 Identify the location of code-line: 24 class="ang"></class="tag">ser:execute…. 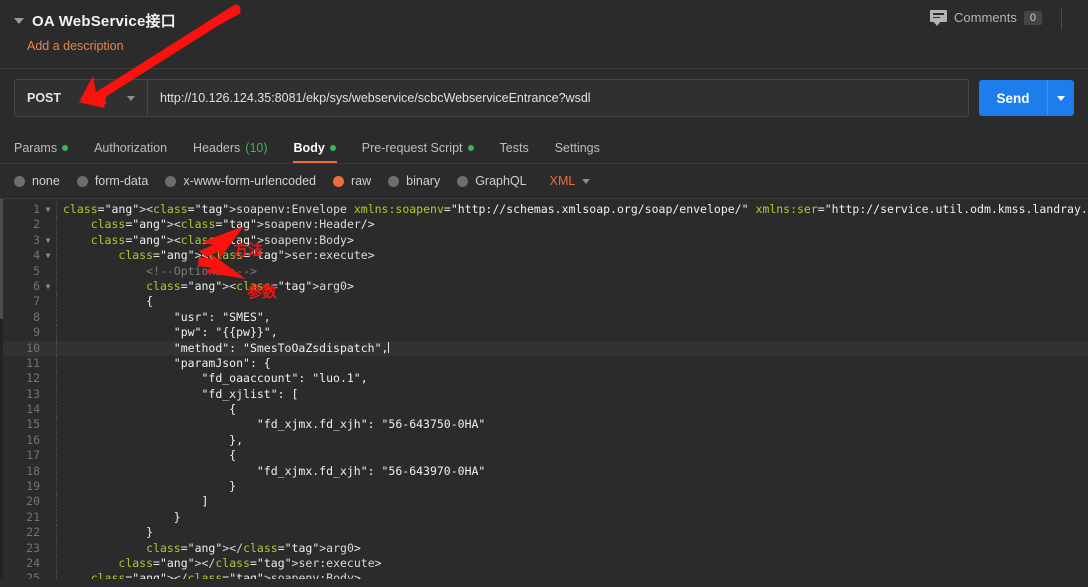
(544, 563).